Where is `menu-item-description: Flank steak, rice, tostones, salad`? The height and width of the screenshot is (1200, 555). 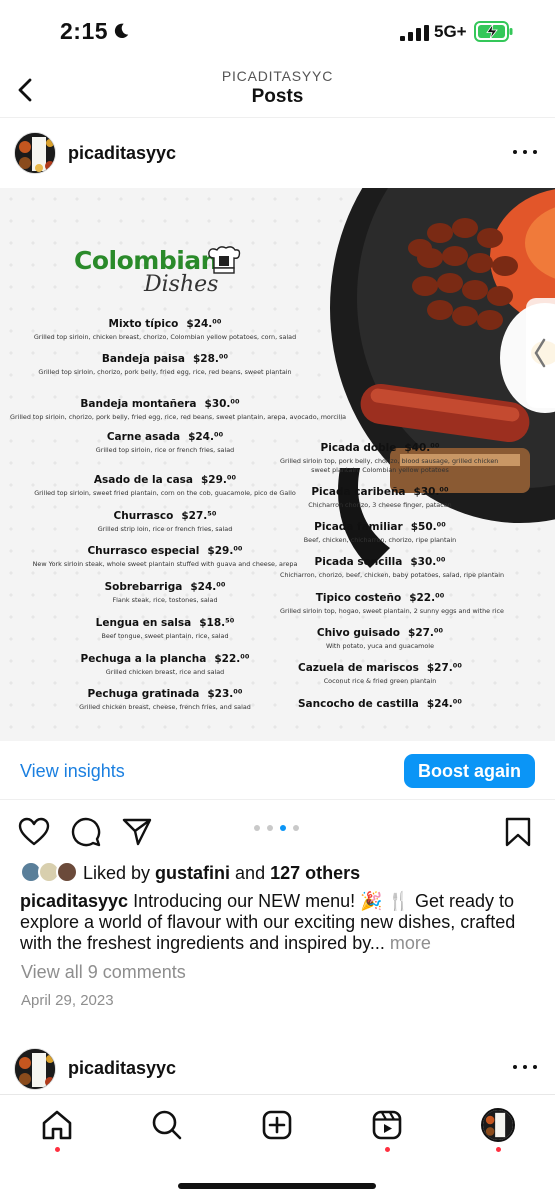
menu-item-description: Flank steak, rice, tostones, salad is located at coordinates (165, 600).